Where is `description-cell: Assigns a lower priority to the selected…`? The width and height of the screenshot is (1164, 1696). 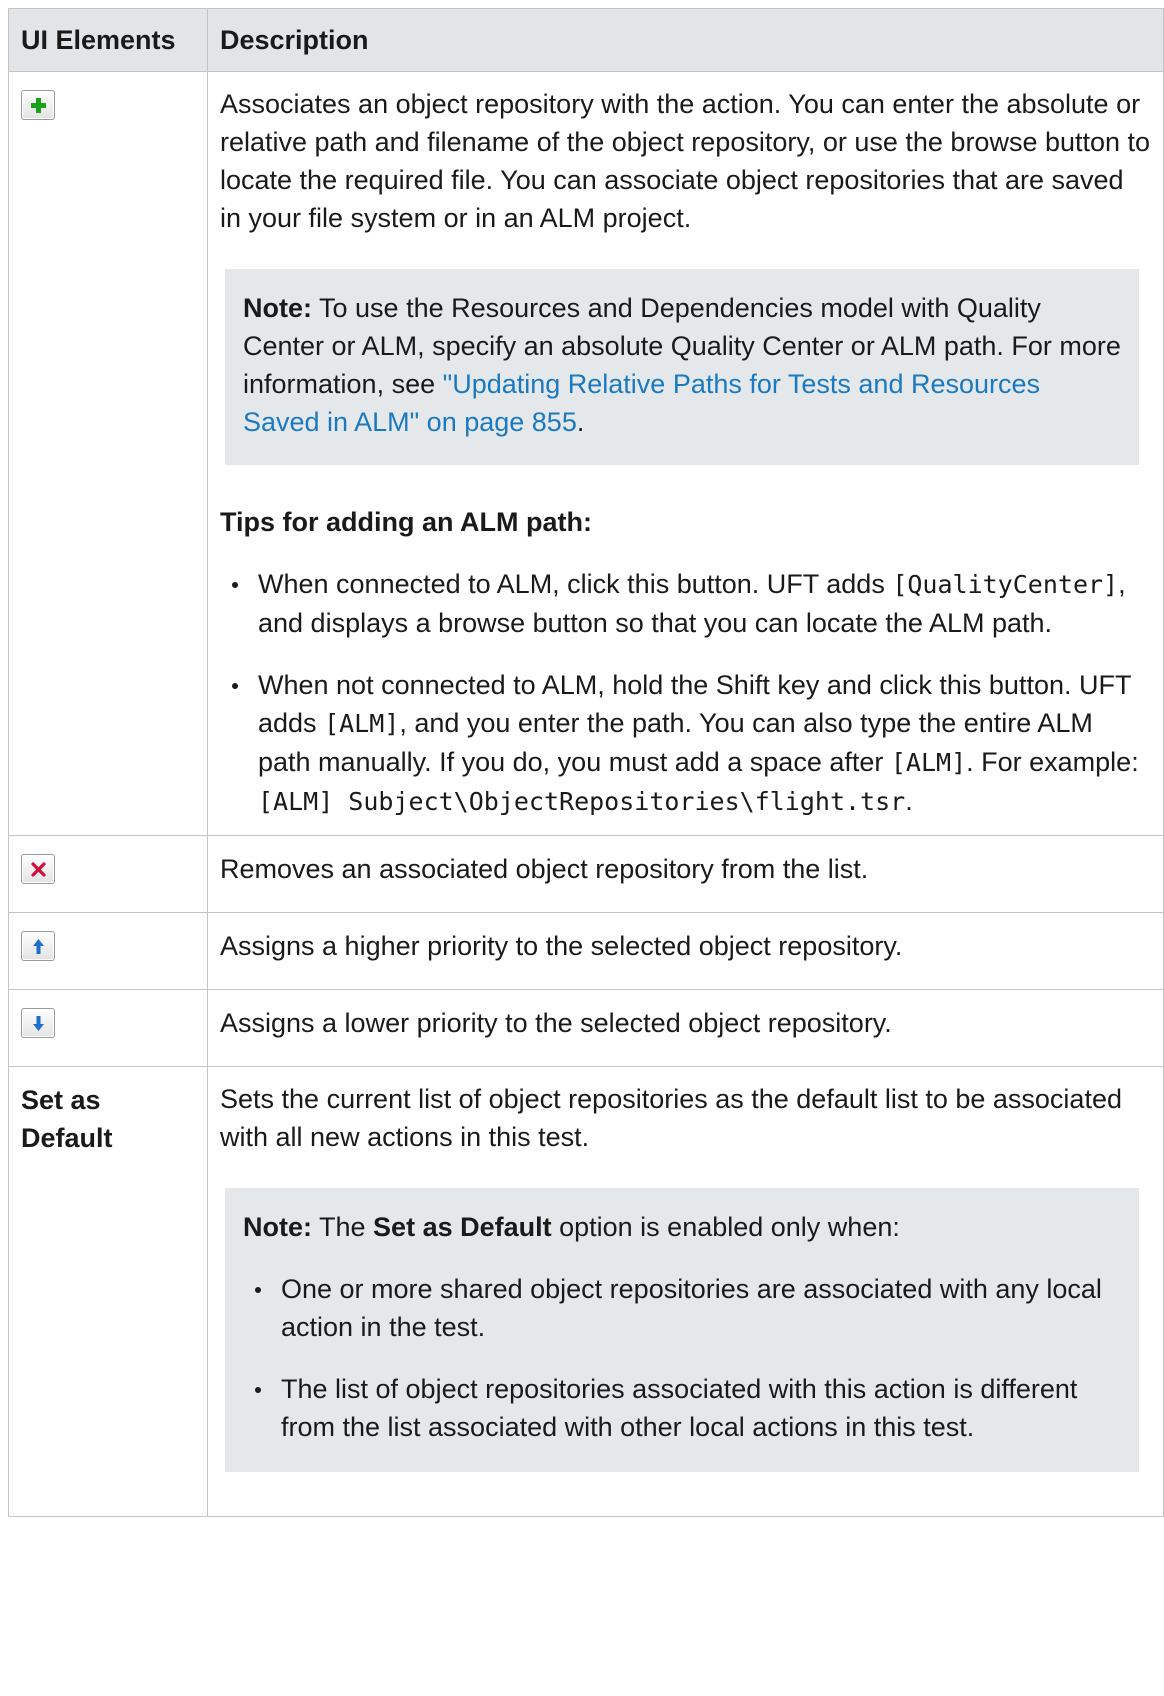 description-cell: Assigns a lower priority to the selected… is located at coordinates (685, 1028).